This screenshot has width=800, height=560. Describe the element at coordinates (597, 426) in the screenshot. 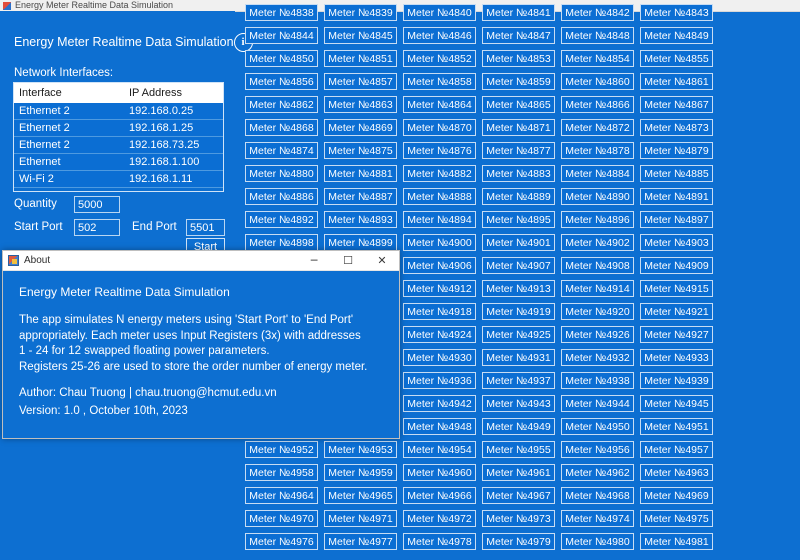

I see `meter-item: Meter №4950` at that location.